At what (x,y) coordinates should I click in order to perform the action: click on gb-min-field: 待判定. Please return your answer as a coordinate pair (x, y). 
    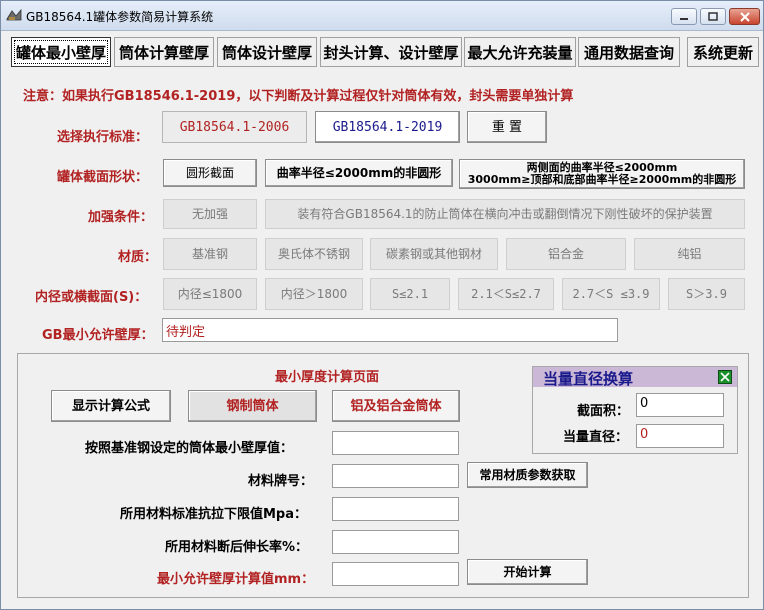
    Looking at the image, I should click on (390, 330).